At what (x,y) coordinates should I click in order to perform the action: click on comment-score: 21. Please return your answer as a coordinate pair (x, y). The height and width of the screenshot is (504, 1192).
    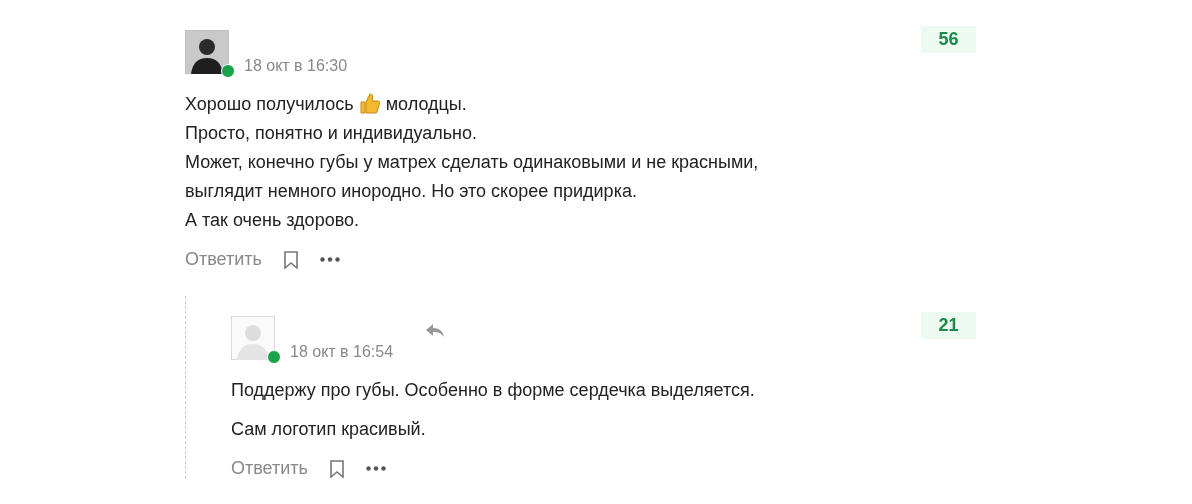
    Looking at the image, I should click on (948, 325).